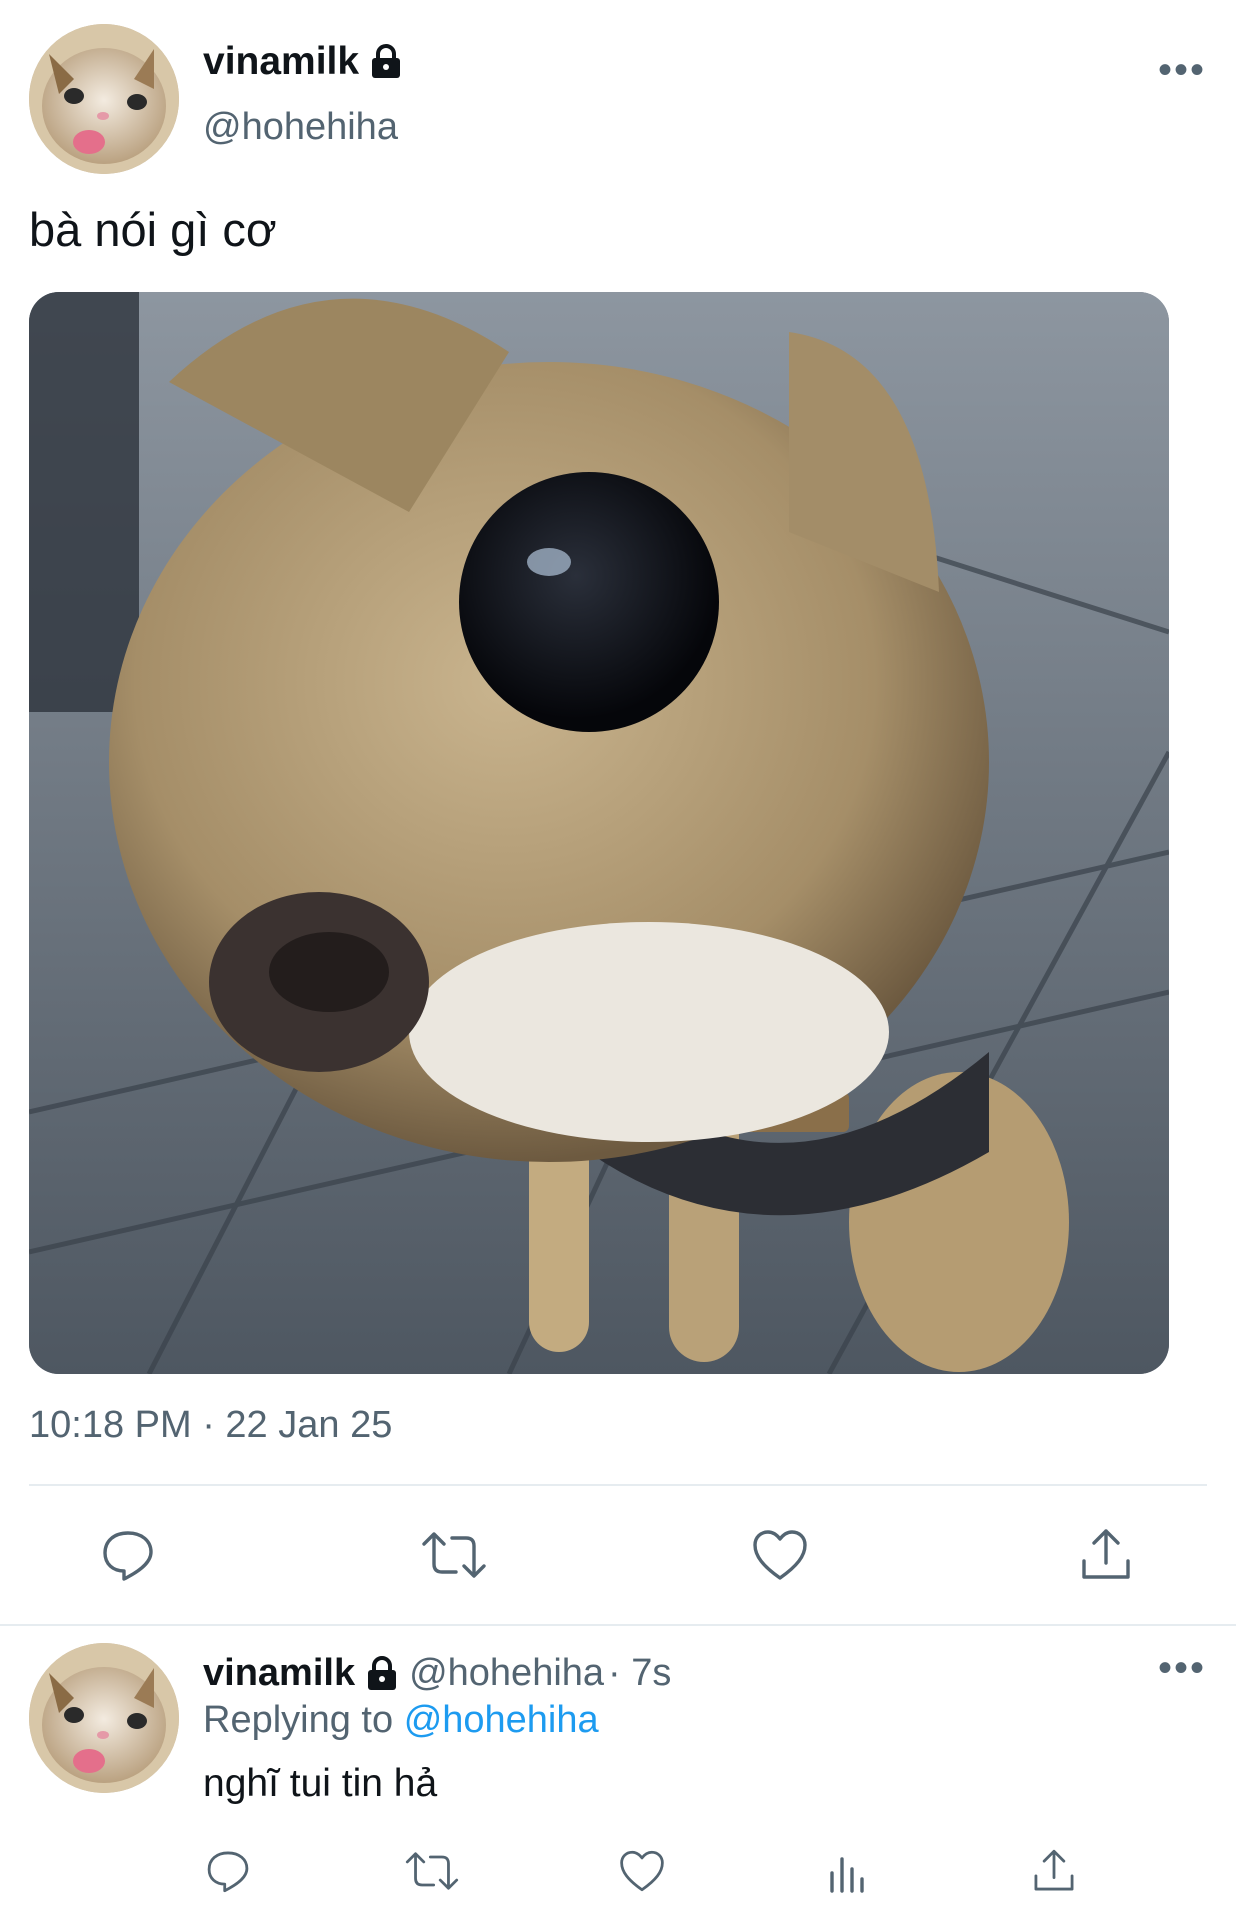 The image size is (1236, 1920). I want to click on reply-more-options-icon: •••, so click(1182, 1668).